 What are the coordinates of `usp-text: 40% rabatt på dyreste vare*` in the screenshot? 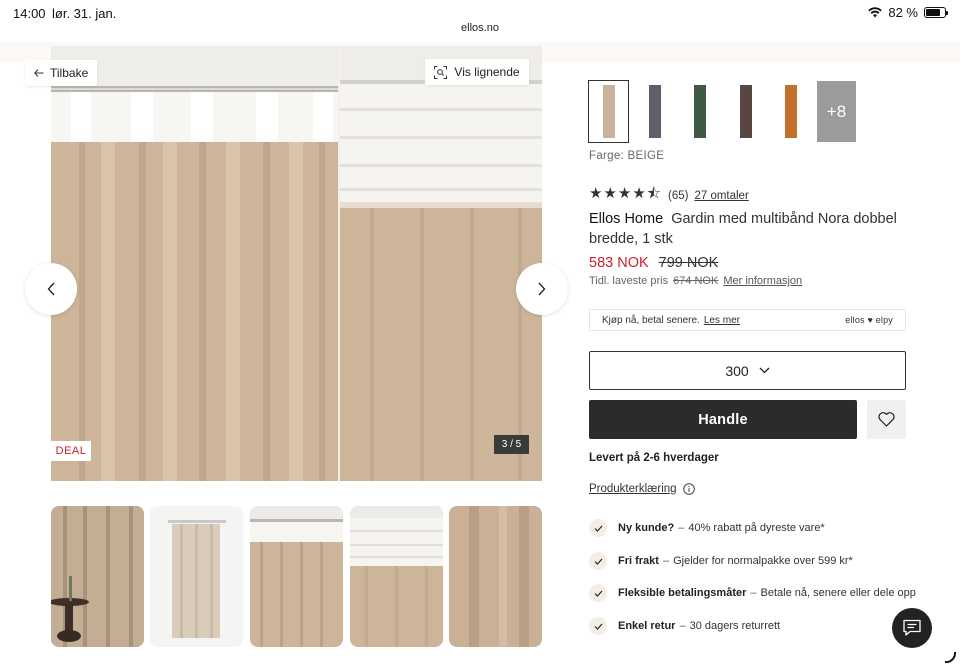 It's located at (756, 528).